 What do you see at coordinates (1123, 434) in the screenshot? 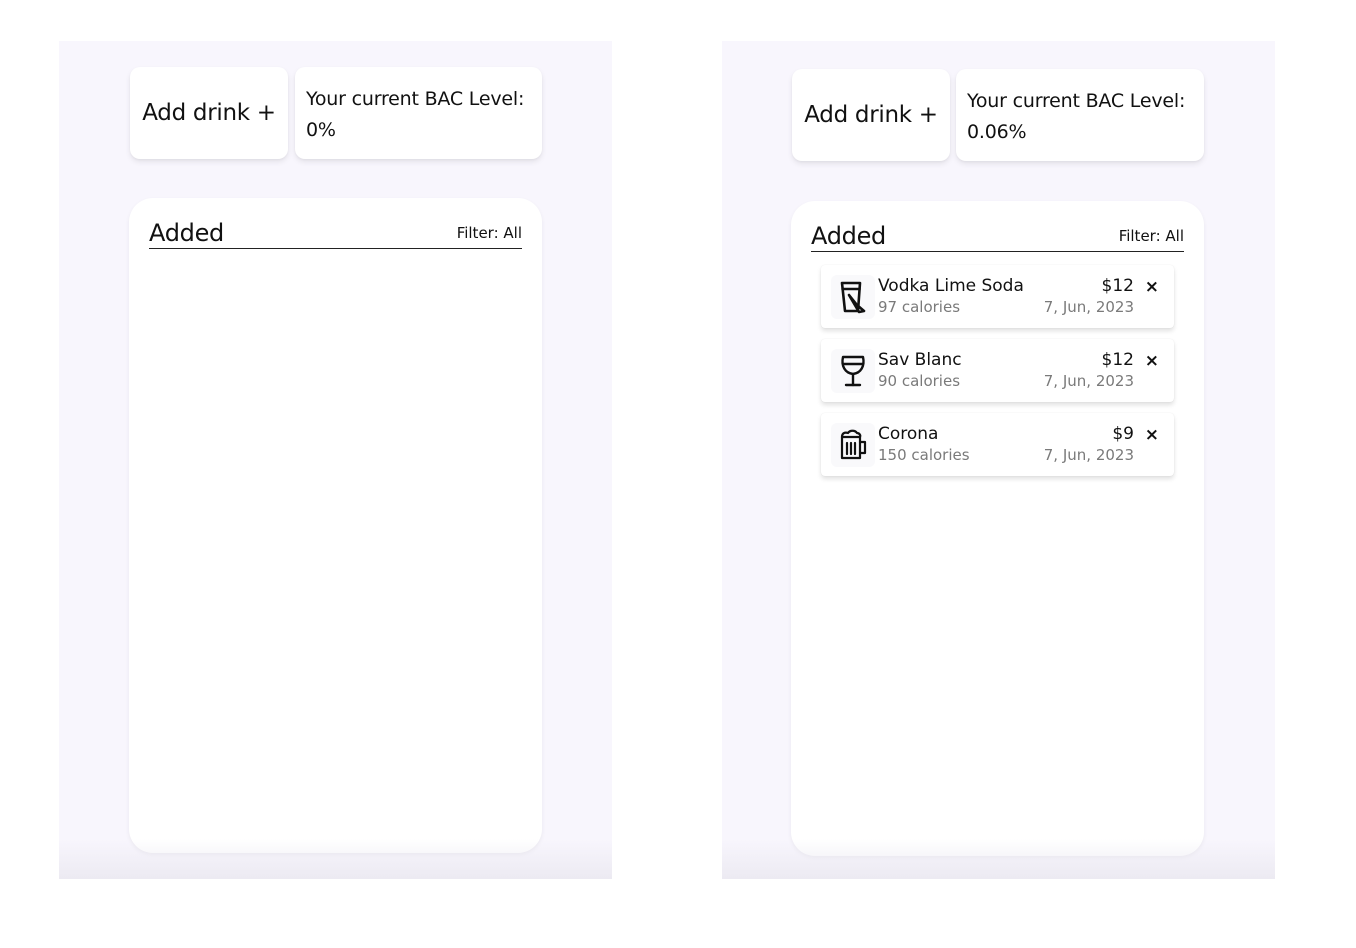
I see `drink-price: $9` at bounding box center [1123, 434].